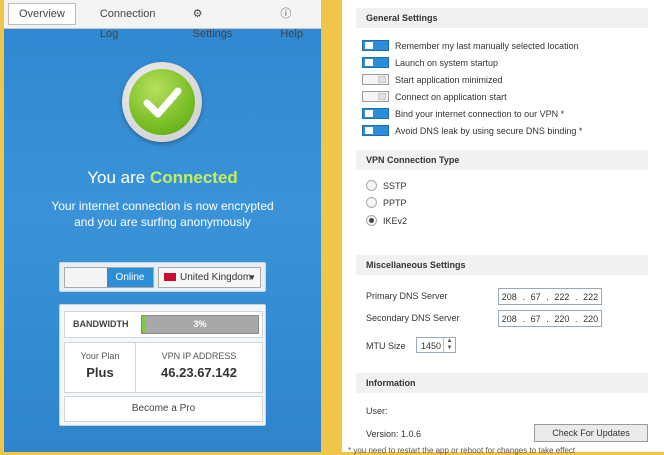  Describe the element at coordinates (215, 22) in the screenshot. I see `tab-settings: ⚙ Settings` at that location.